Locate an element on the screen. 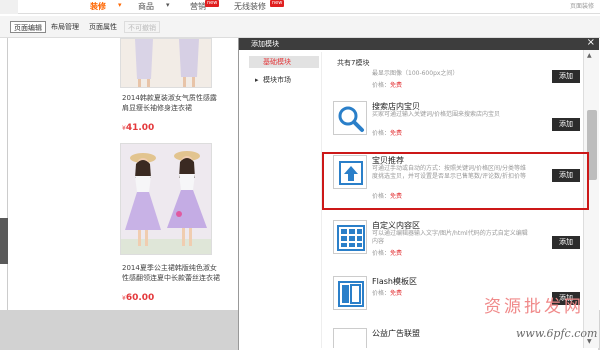  product-price: ¥41.00 is located at coordinates (138, 128).